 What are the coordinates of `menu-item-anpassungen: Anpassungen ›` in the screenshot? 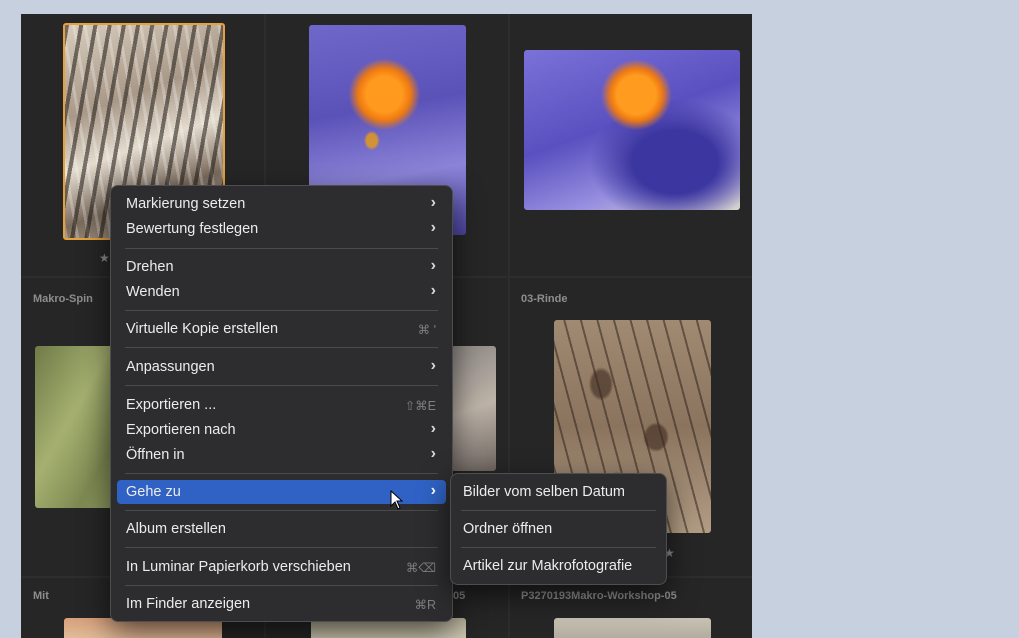 It's located at (281, 367).